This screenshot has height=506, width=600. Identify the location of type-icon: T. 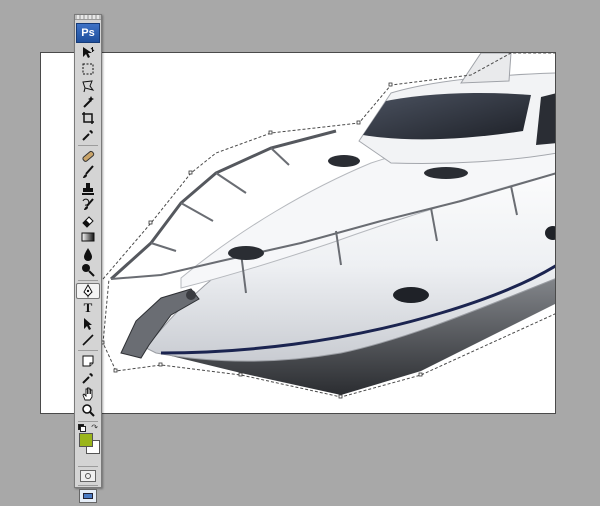
(88, 307).